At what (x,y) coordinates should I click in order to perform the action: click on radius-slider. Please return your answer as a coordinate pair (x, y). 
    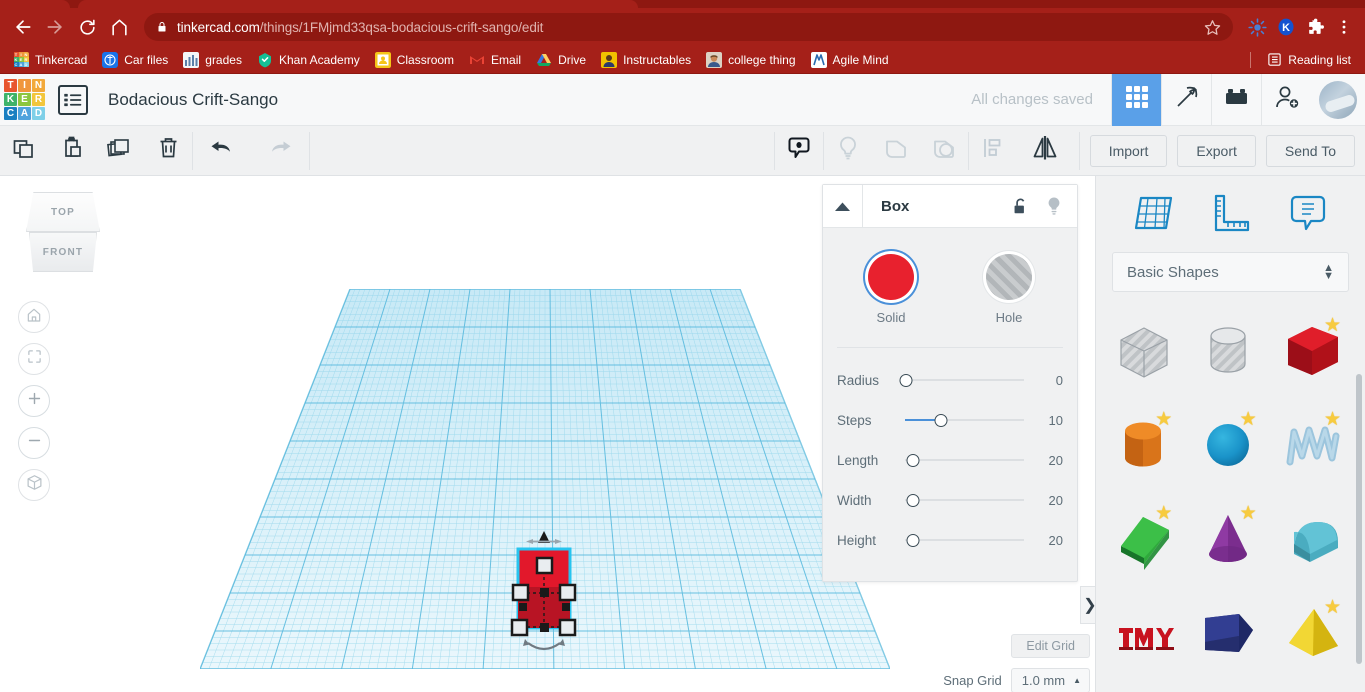
    Looking at the image, I should click on (961, 380).